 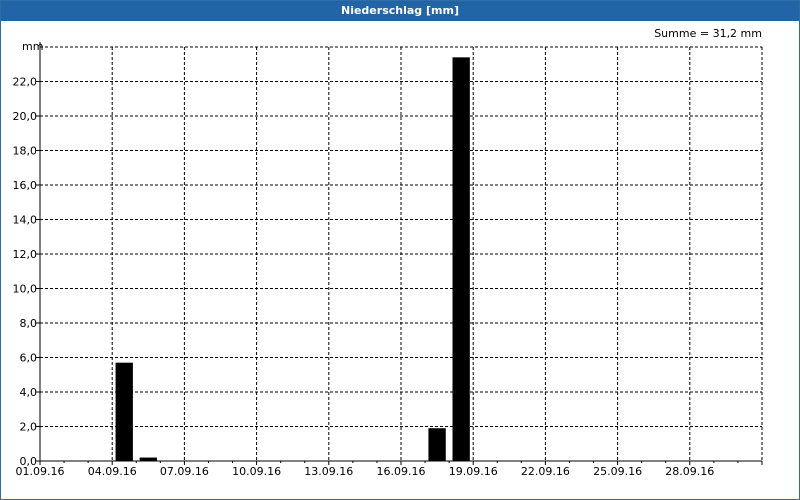 I want to click on x-tick-label: 07.09.16, so click(x=184, y=471).